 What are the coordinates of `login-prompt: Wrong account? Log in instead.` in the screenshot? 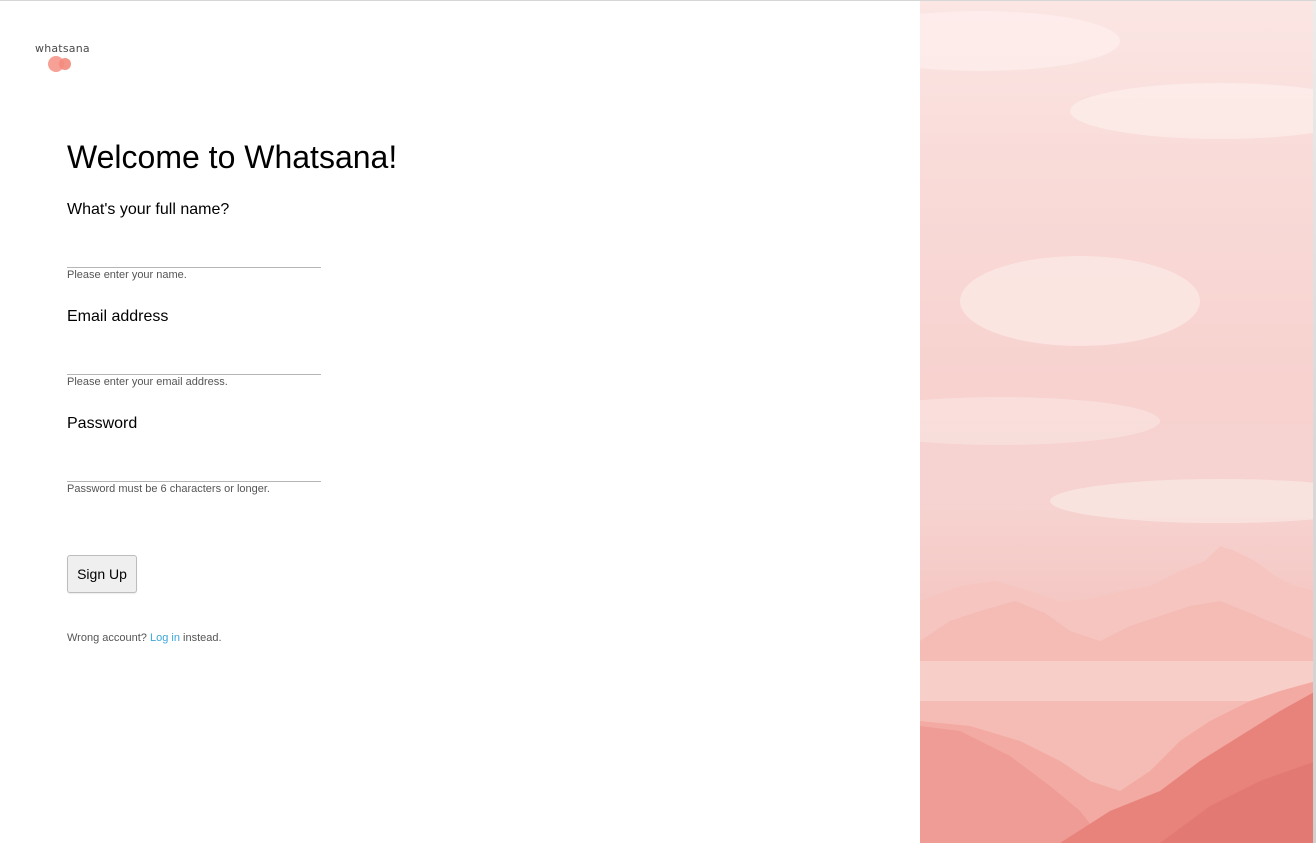 It's located at (144, 638).